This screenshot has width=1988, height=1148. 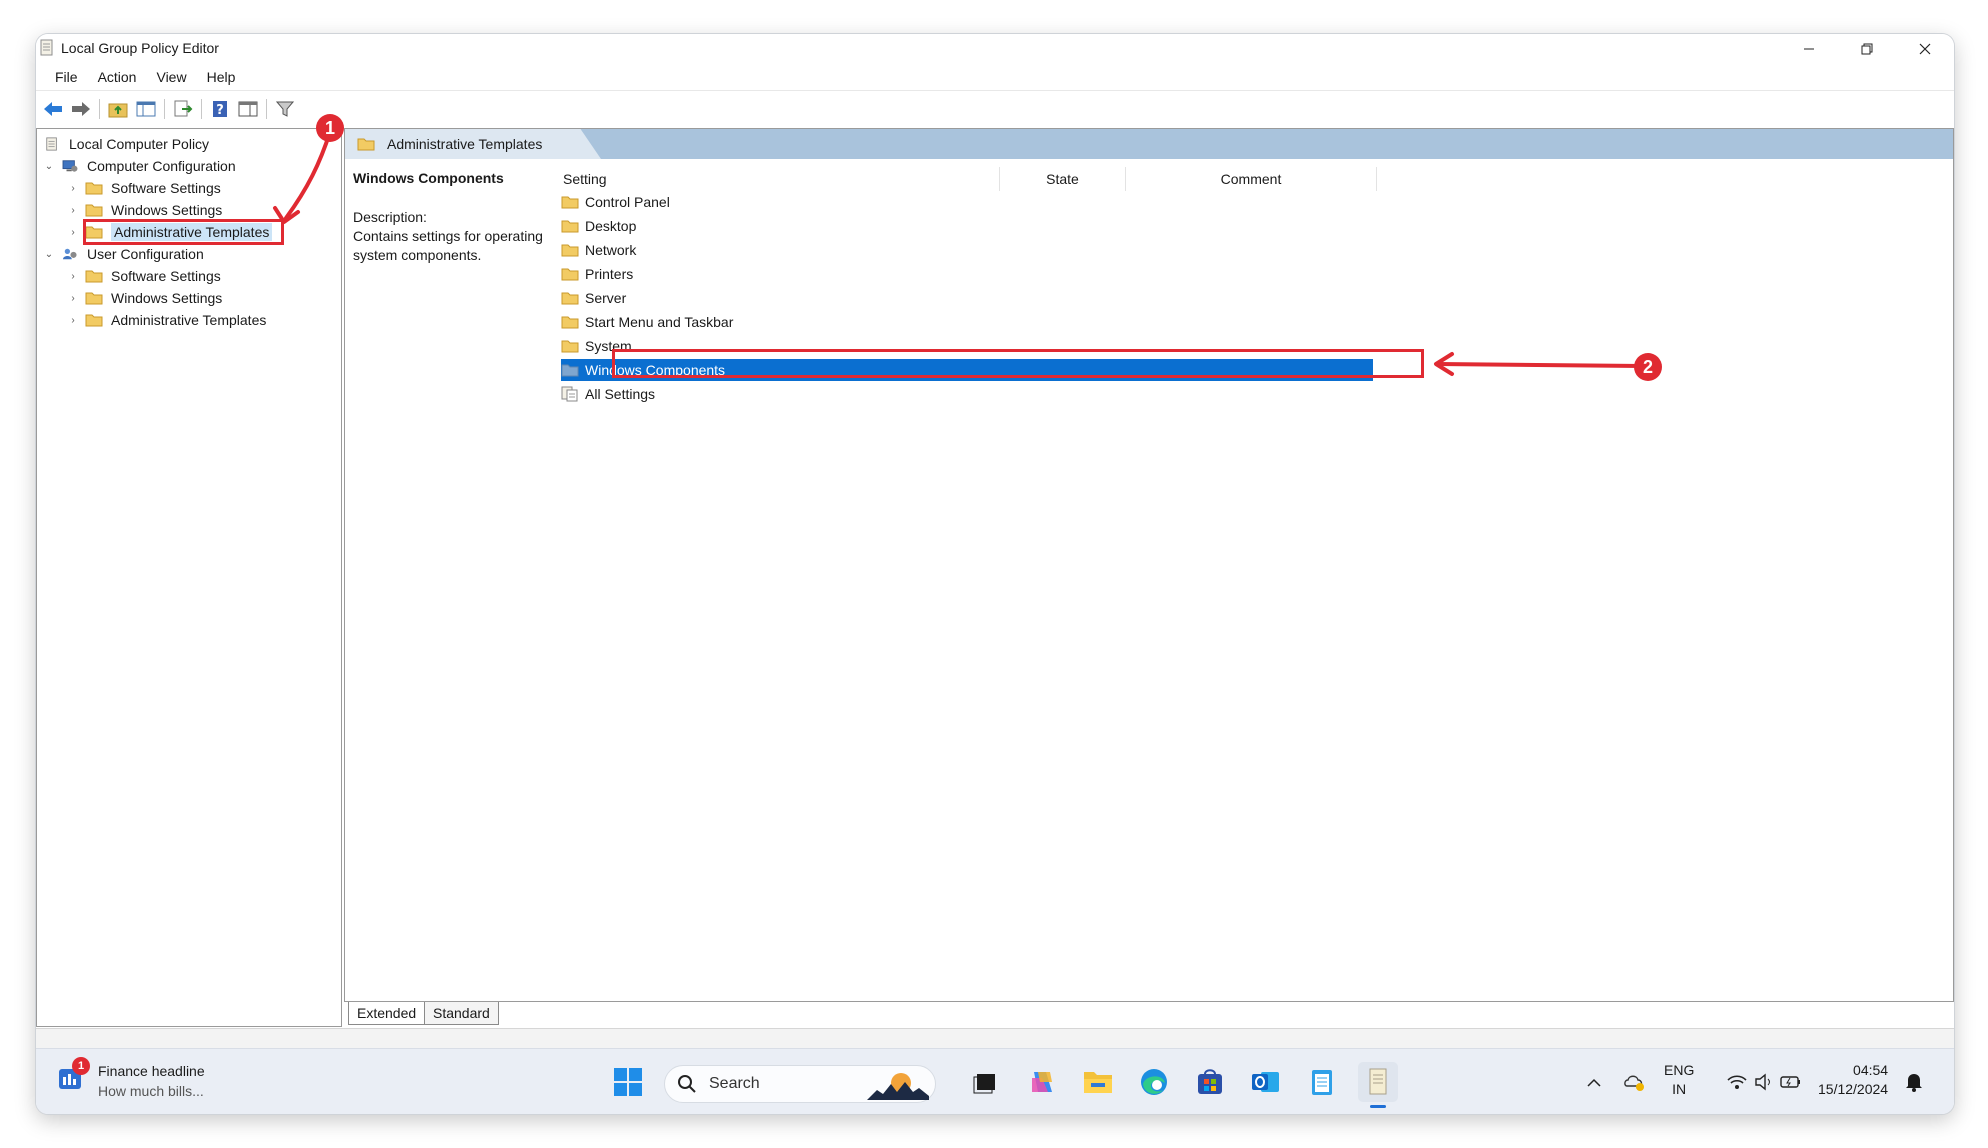 I want to click on outlook-button, so click(x=1266, y=1082).